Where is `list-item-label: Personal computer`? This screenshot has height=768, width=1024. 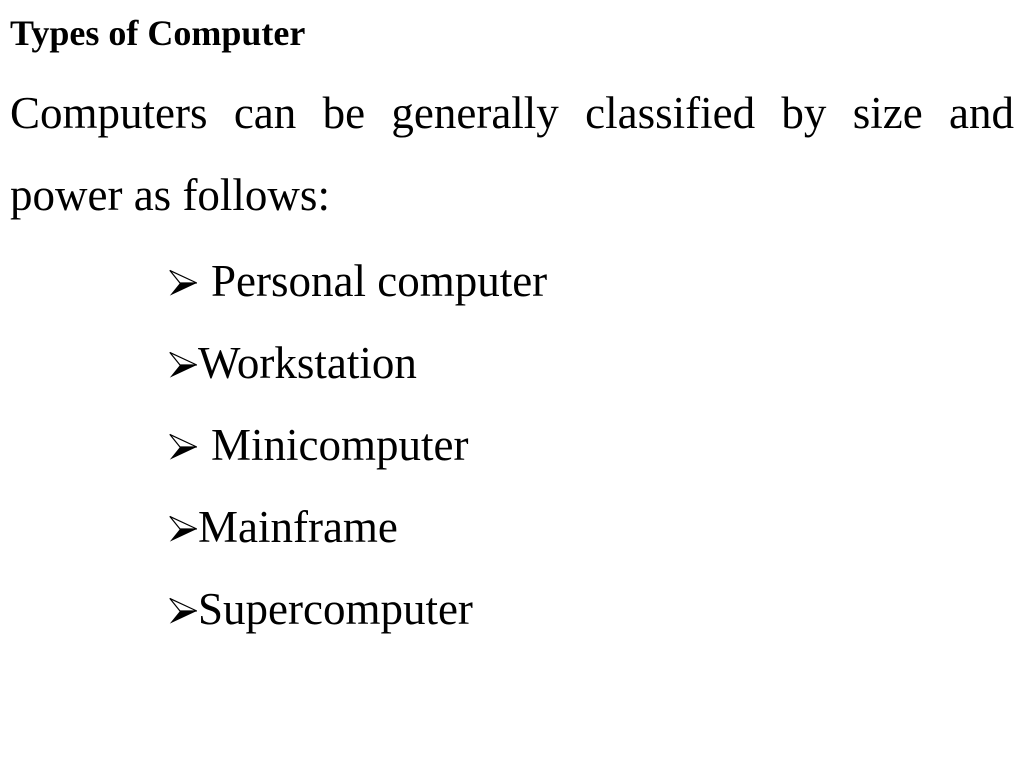 list-item-label: Personal computer is located at coordinates (379, 281).